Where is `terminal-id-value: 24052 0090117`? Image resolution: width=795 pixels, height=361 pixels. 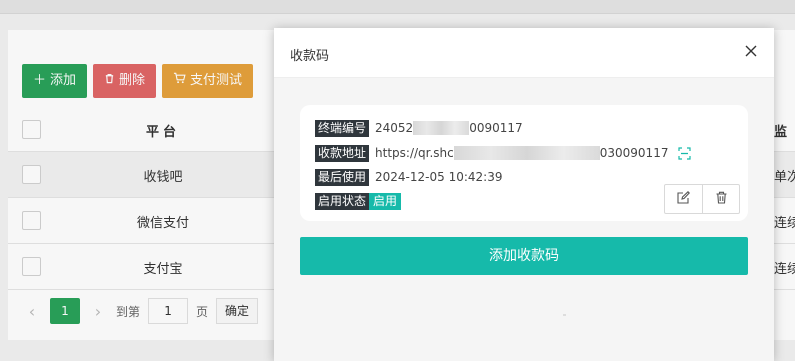 terminal-id-value: 24052 0090117 is located at coordinates (449, 128).